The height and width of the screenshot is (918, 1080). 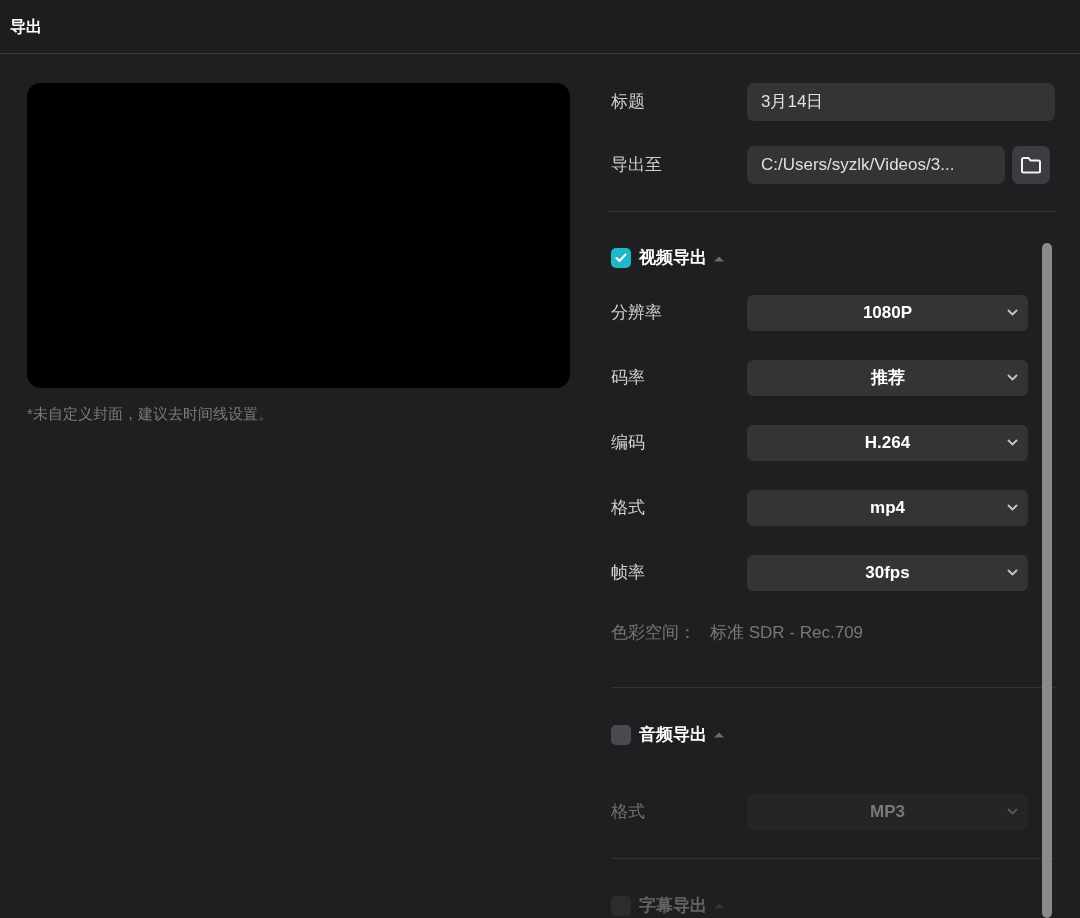 What do you see at coordinates (901, 102) in the screenshot?
I see `title-field: 3月14日` at bounding box center [901, 102].